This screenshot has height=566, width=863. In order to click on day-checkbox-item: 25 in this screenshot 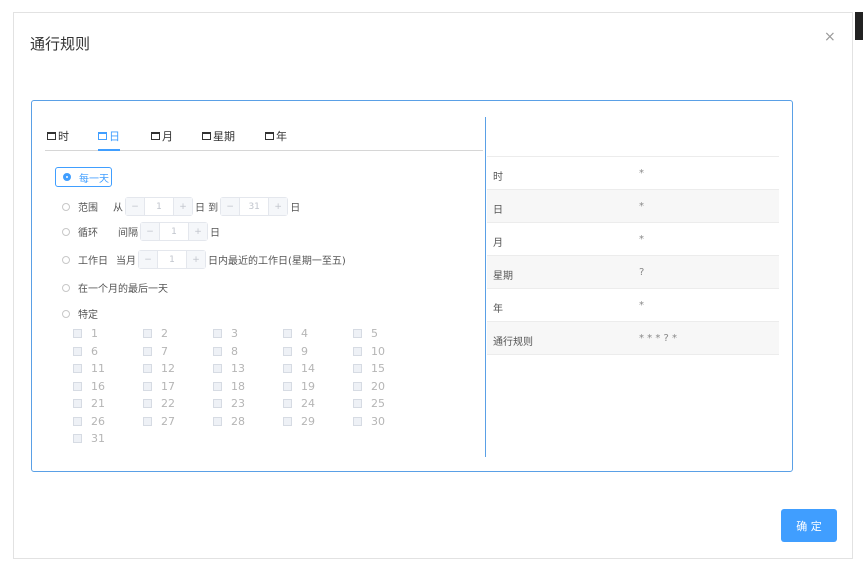, I will do `click(369, 403)`.